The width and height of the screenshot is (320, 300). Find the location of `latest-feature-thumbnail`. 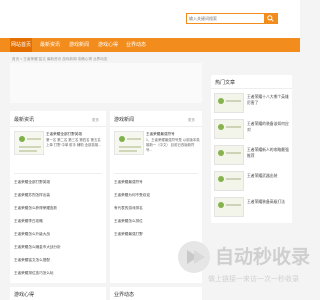

latest-feature-thumbnail is located at coordinates (29, 143).